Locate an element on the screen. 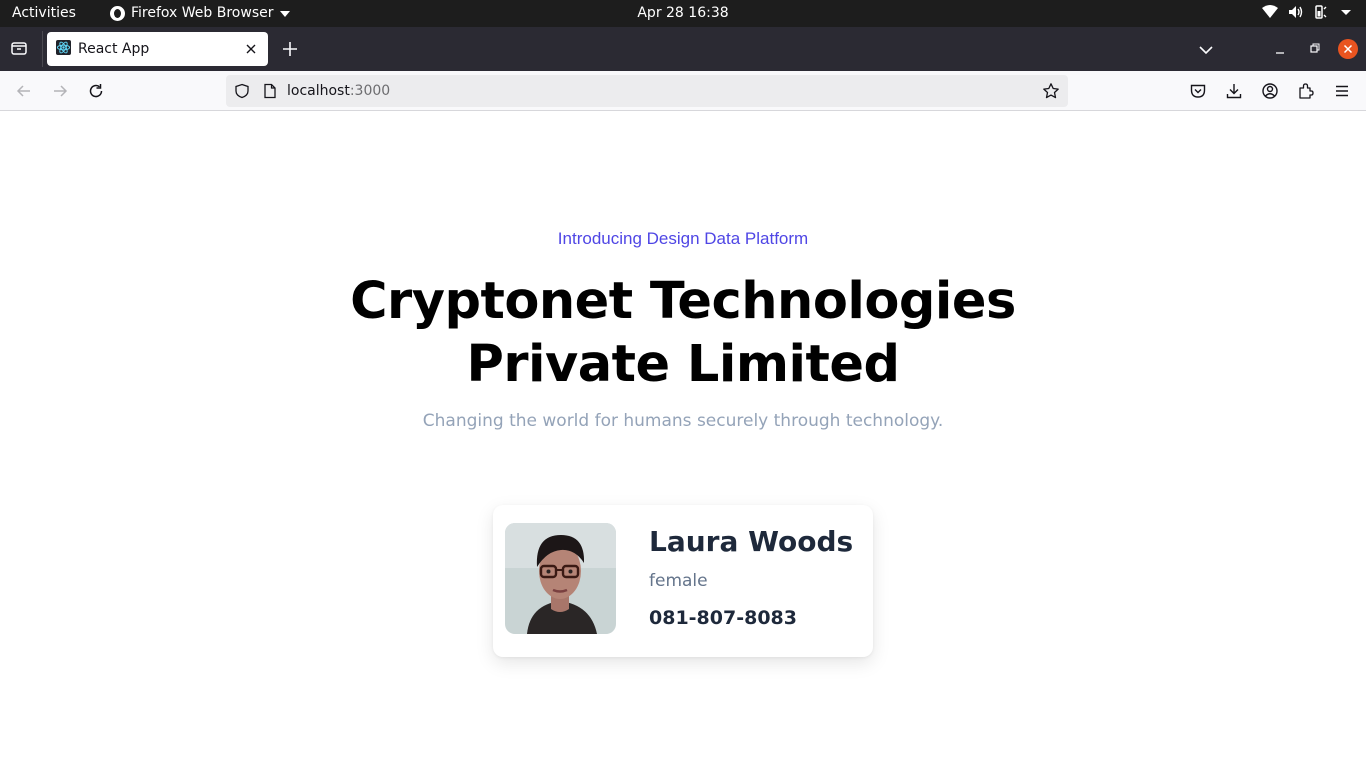 The height and width of the screenshot is (768, 1366). url-port: :3000 is located at coordinates (370, 91).